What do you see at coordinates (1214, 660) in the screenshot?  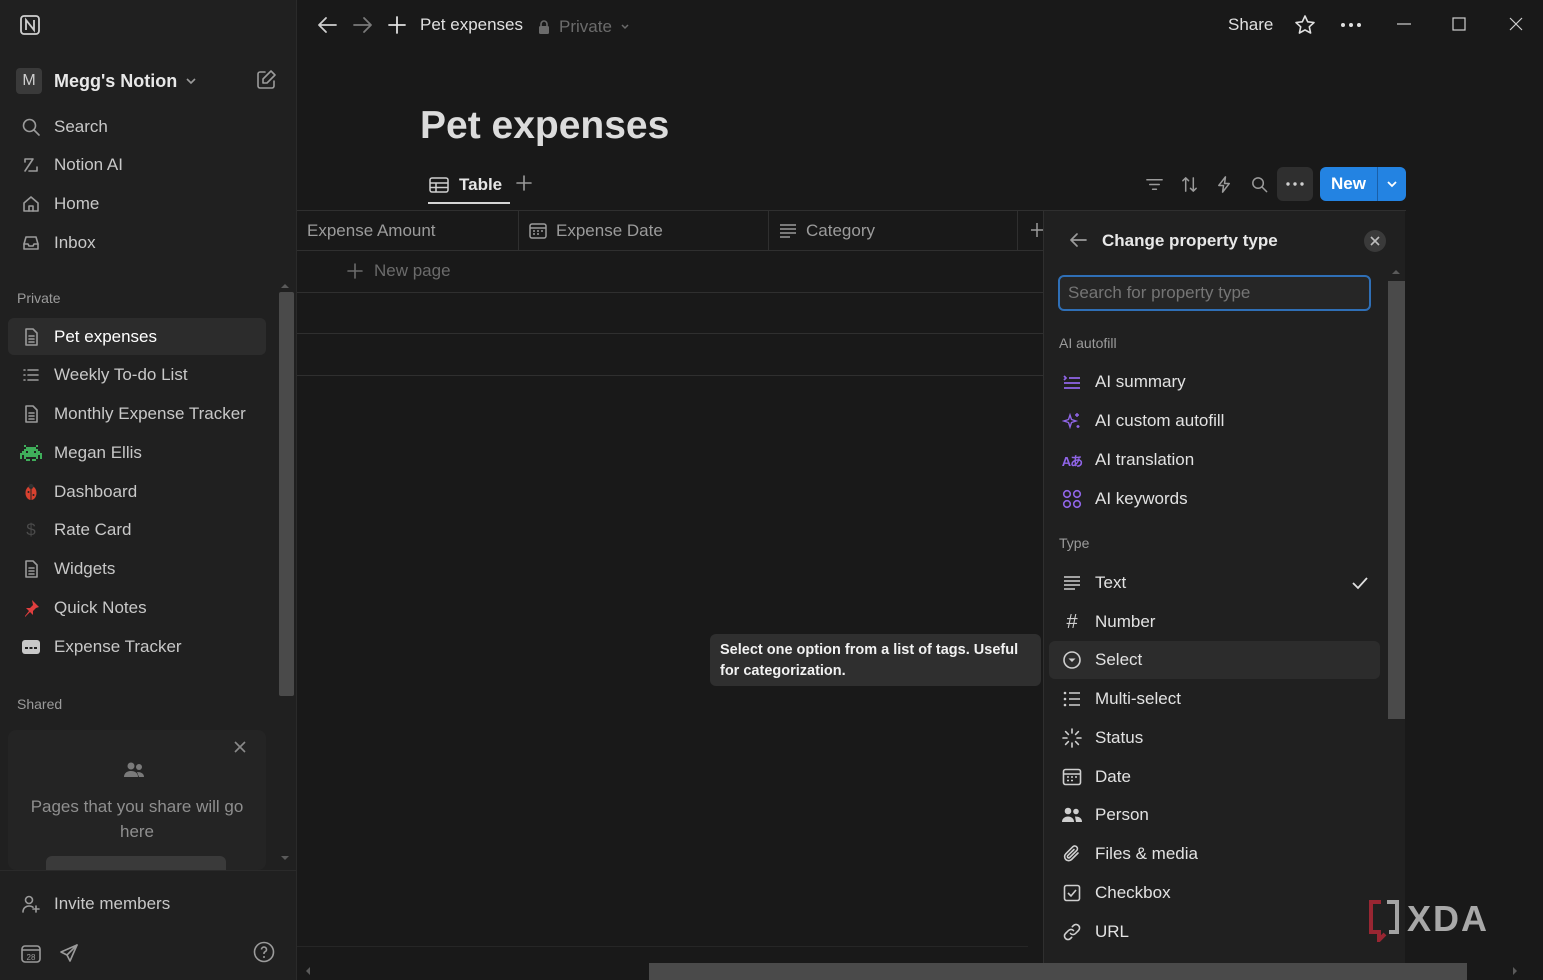 I see `option-select: Select` at bounding box center [1214, 660].